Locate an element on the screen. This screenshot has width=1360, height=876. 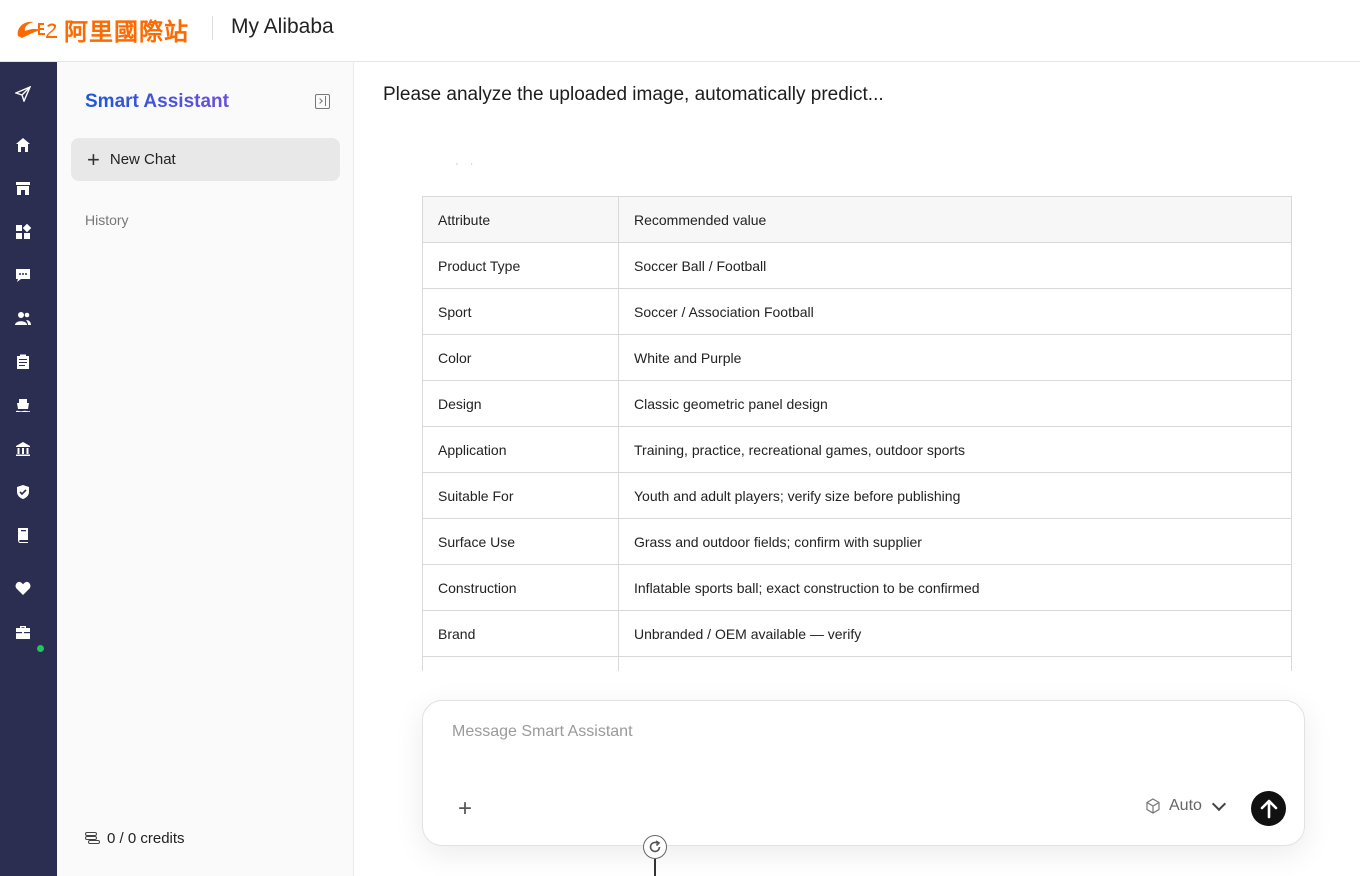
value-cell: White and Purple is located at coordinates (955, 357).